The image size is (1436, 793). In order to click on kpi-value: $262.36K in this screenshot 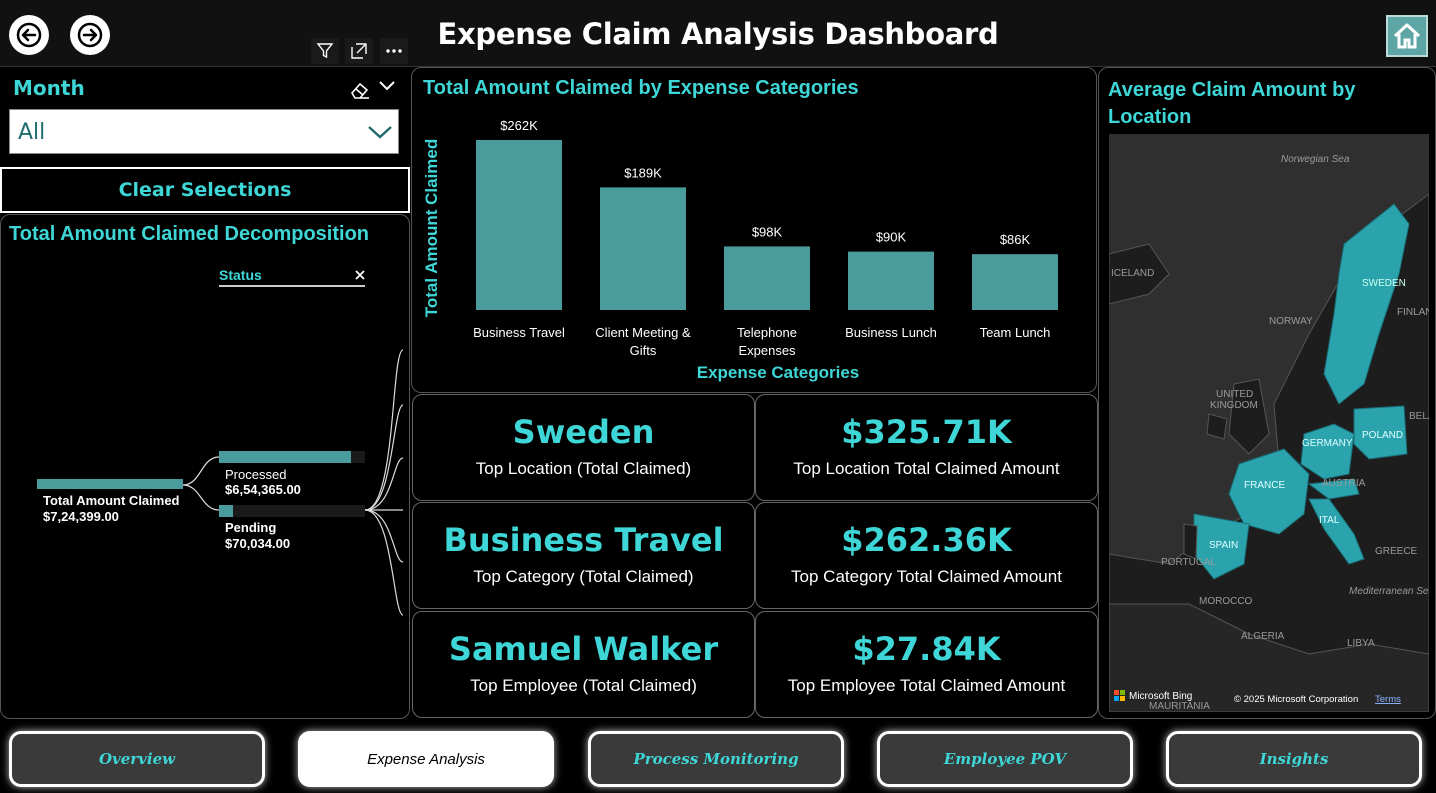, I will do `click(926, 540)`.